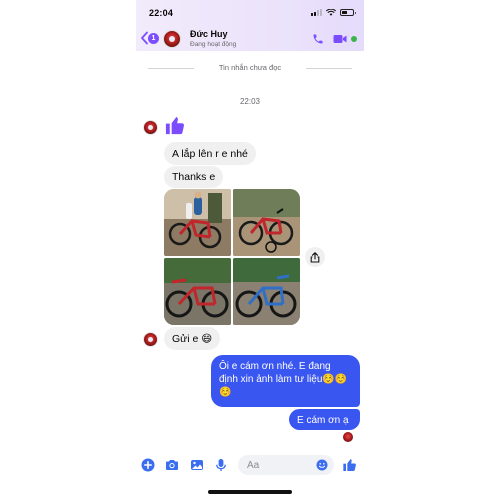  Describe the element at coordinates (250, 68) in the screenshot. I see `unread-separator: Tin nhắn chưa đọc` at that location.